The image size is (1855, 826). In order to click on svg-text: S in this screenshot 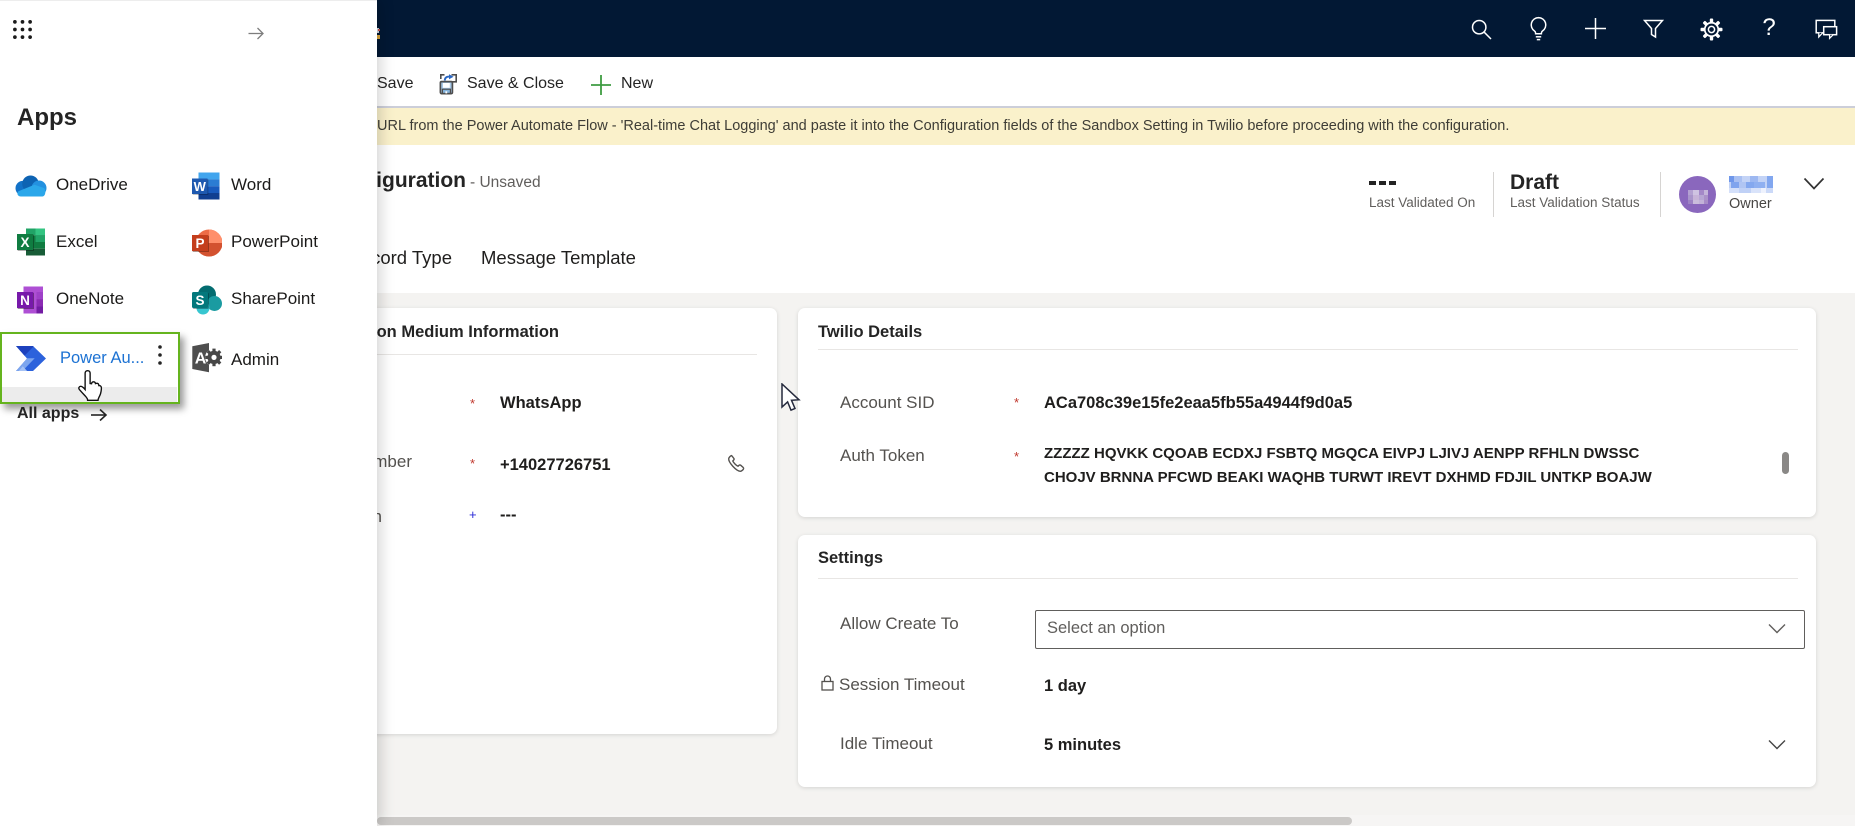, I will do `click(199, 300)`.